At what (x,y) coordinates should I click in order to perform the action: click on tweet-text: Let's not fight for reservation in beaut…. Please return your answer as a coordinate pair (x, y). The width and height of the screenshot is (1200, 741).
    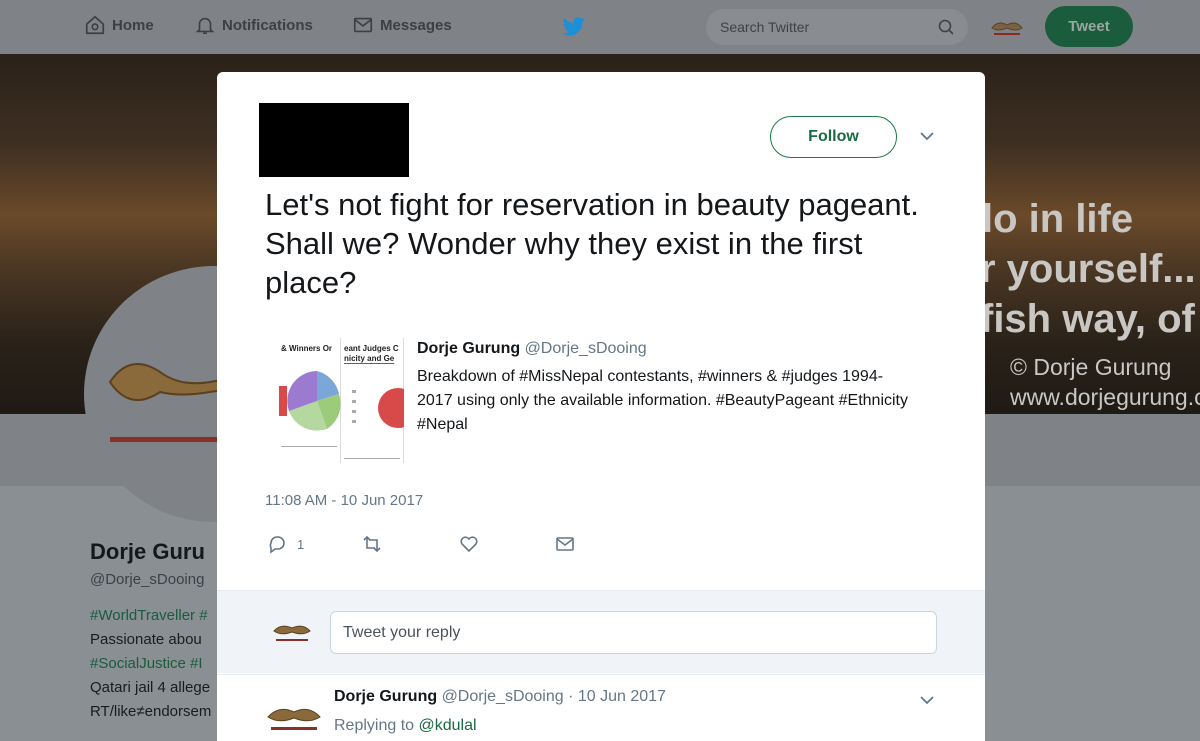
    Looking at the image, I should click on (592, 243).